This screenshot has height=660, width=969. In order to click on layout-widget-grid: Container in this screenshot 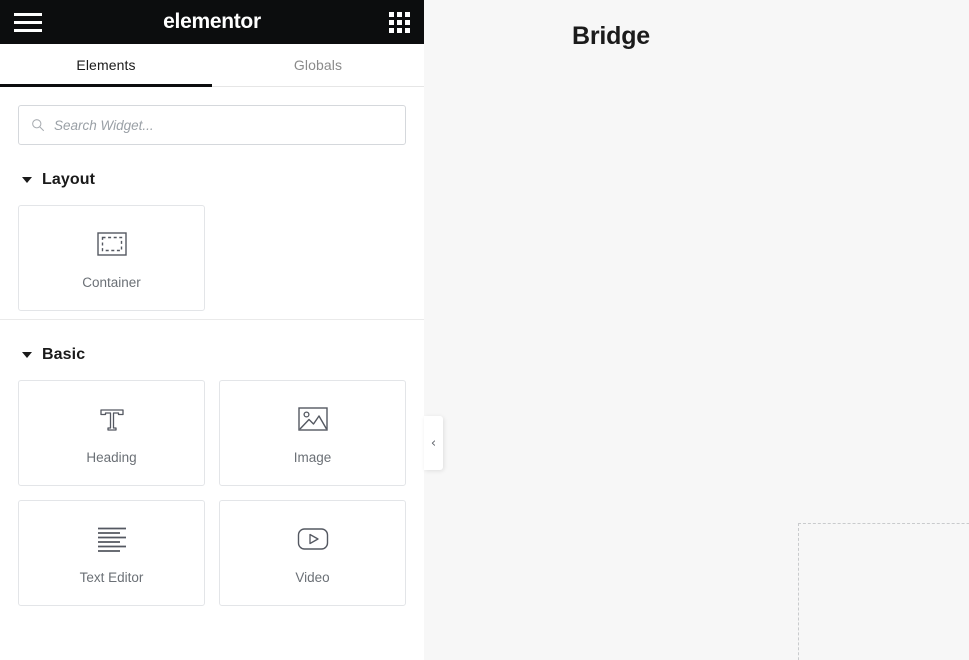, I will do `click(212, 262)`.